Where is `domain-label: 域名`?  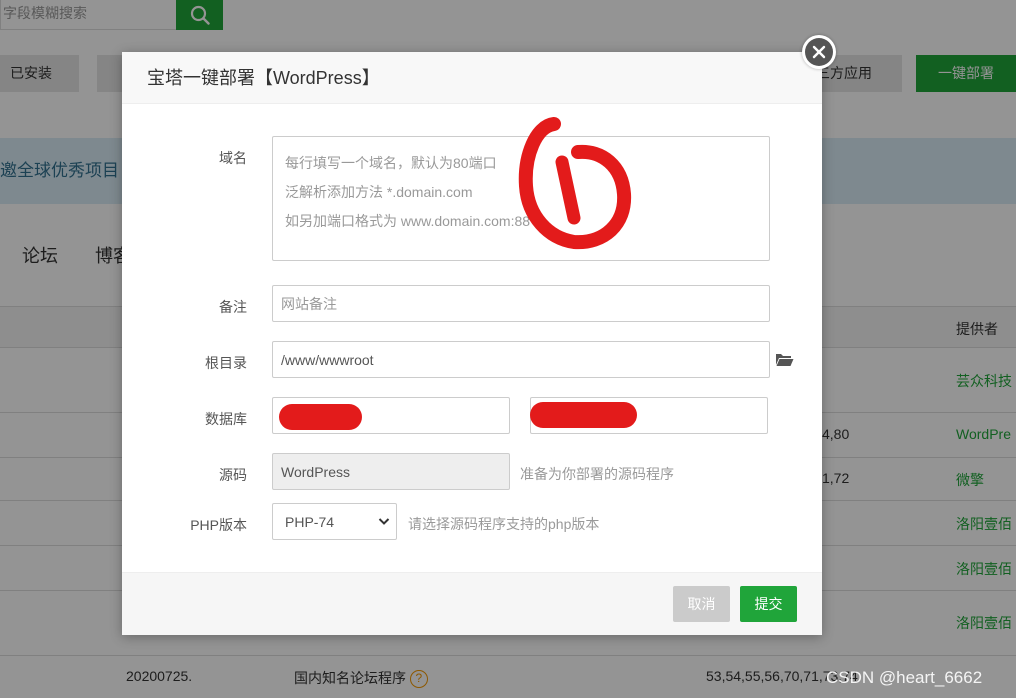 domain-label: 域名 is located at coordinates (233, 158).